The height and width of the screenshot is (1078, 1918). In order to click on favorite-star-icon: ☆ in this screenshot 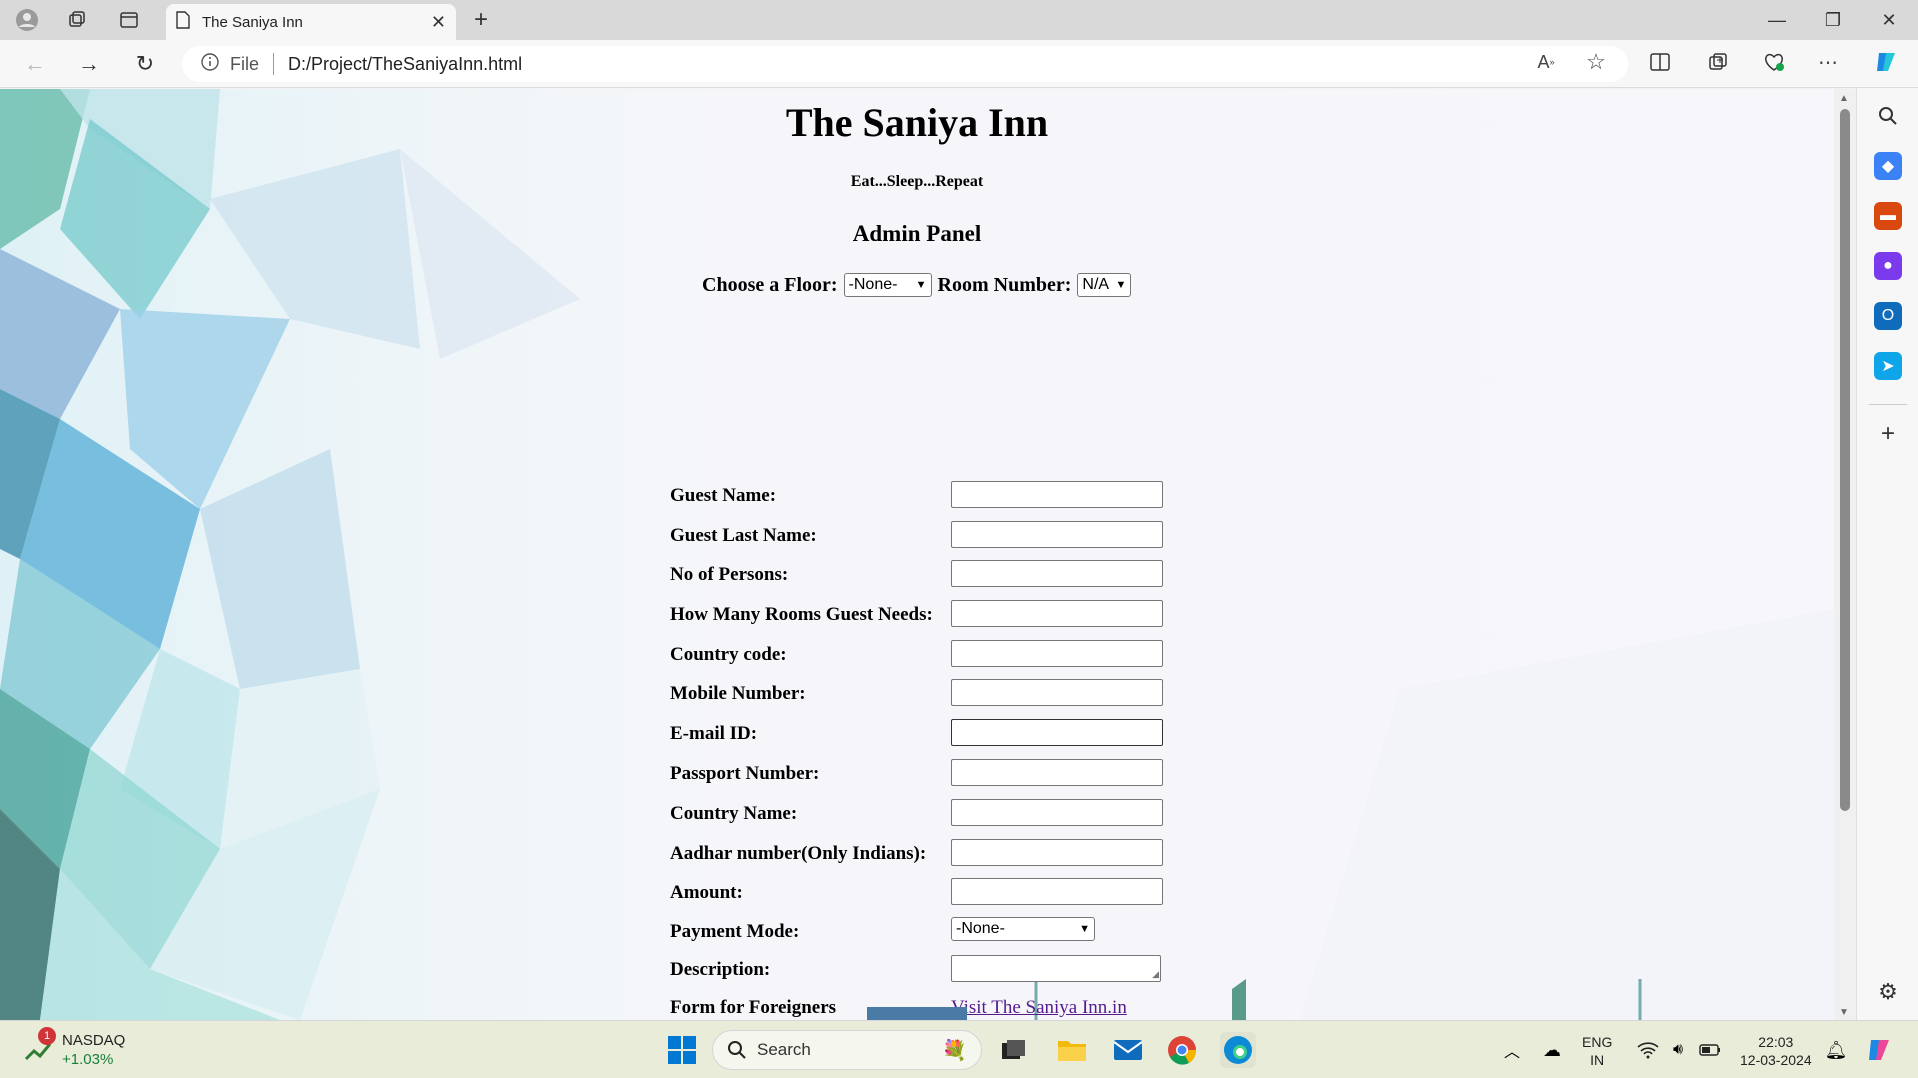, I will do `click(1596, 62)`.